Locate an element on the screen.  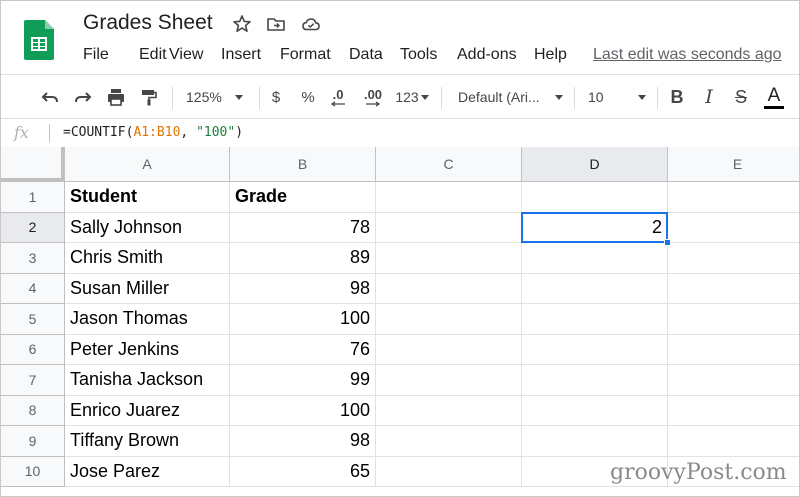
cell-a5: Jason Thomas is located at coordinates (147, 319).